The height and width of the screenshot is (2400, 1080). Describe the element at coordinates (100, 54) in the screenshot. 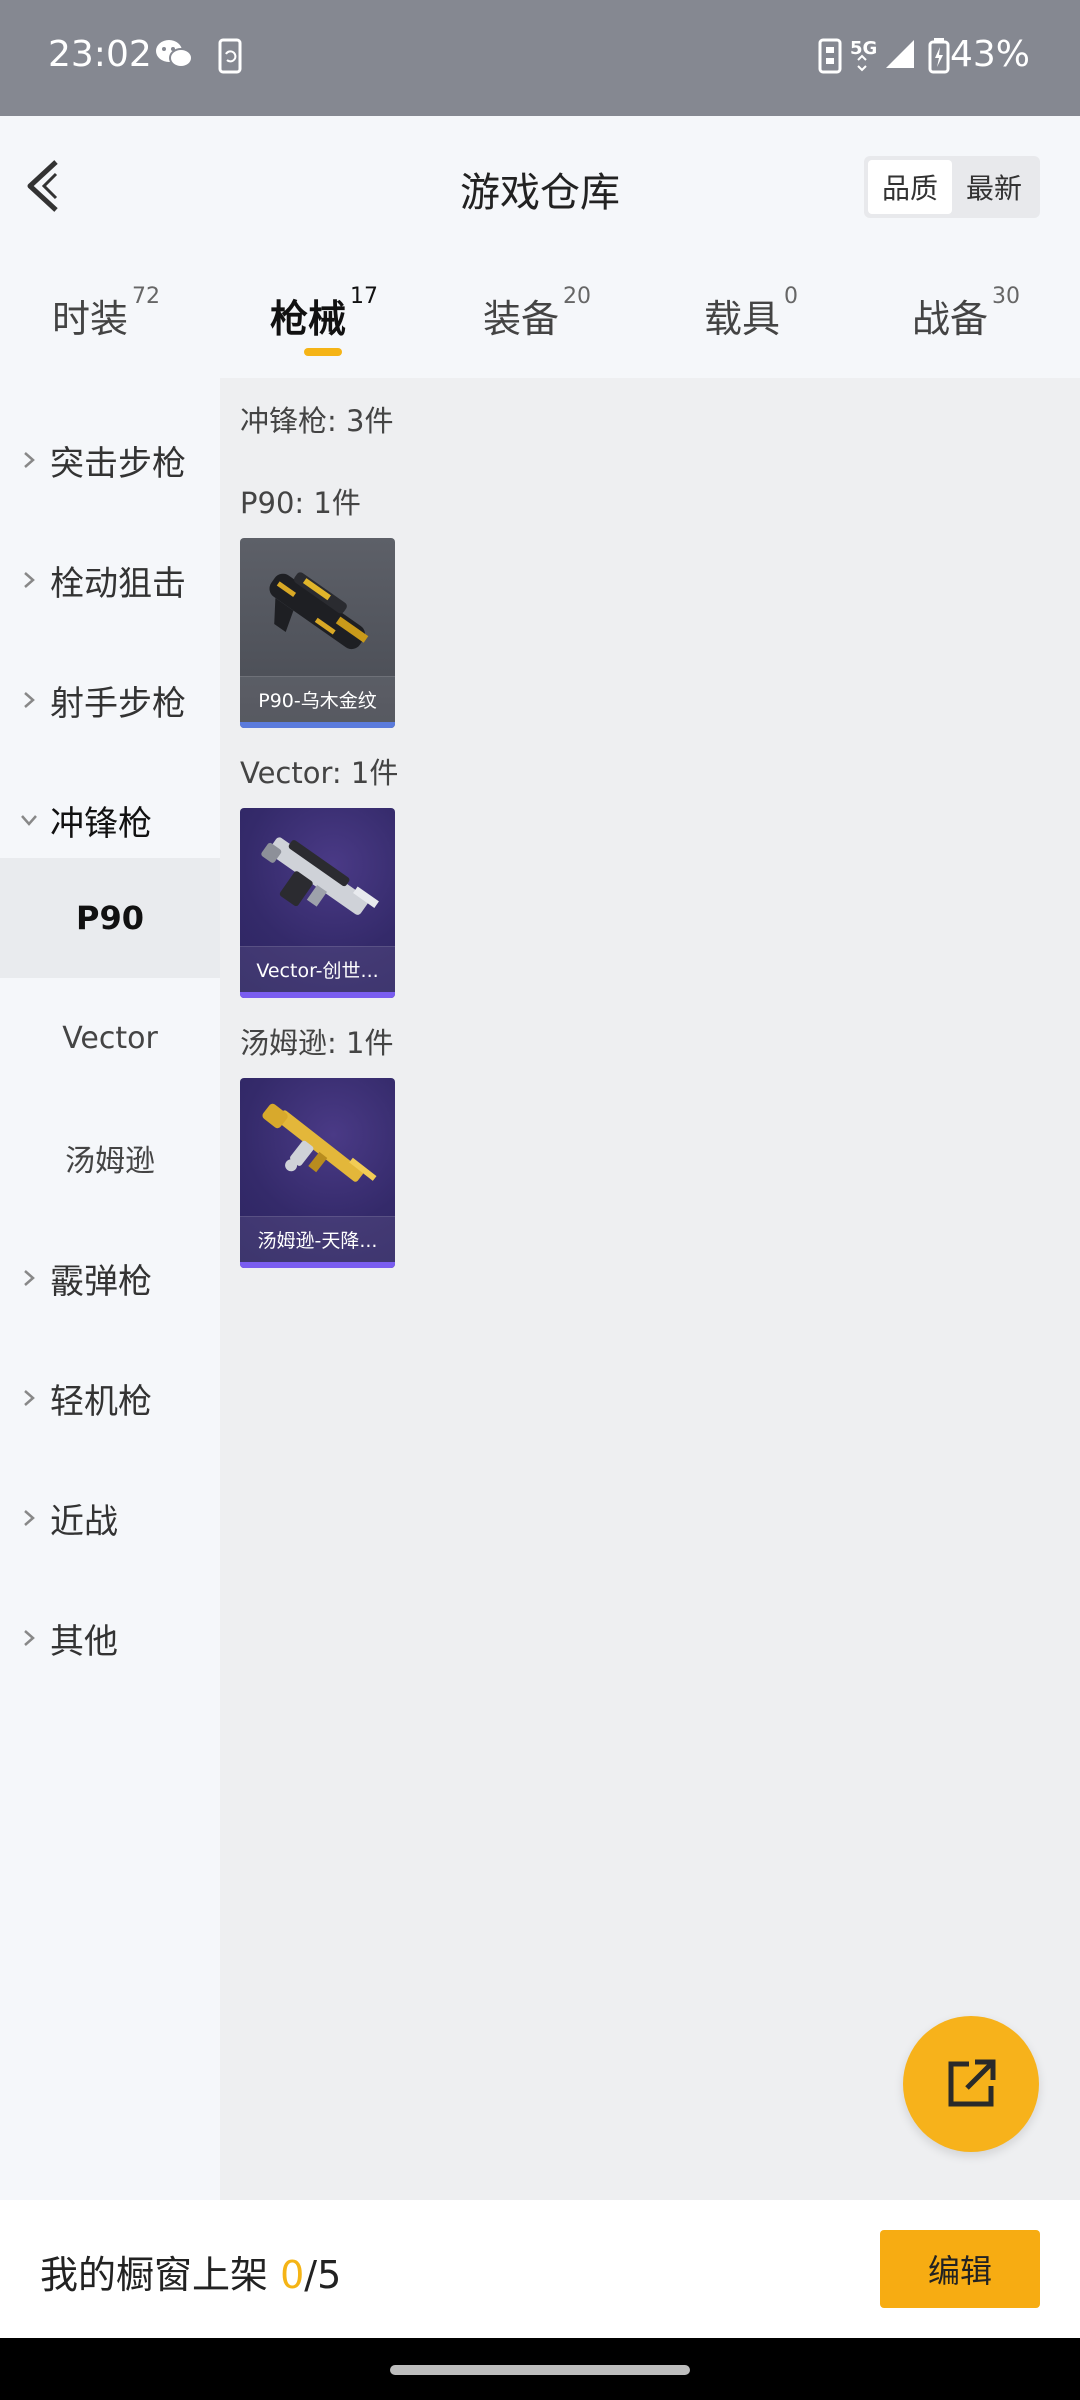

I see `status-time: 23:02` at that location.